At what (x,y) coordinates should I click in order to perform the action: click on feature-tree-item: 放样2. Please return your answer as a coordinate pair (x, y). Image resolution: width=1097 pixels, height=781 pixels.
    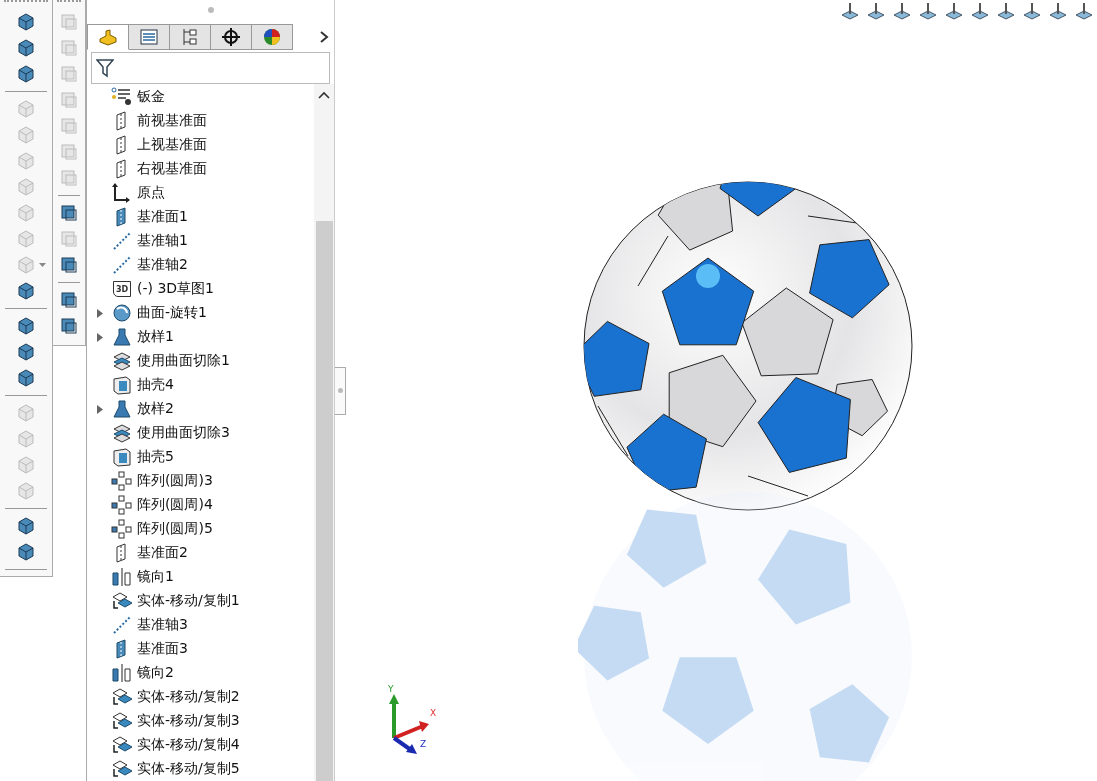
    Looking at the image, I should click on (155, 409).